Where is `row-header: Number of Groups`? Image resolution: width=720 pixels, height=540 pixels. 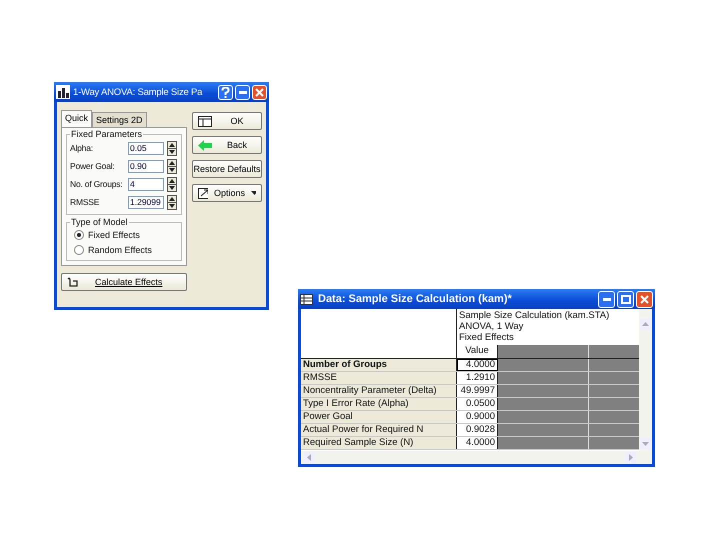
row-header: Number of Groups is located at coordinates (379, 365).